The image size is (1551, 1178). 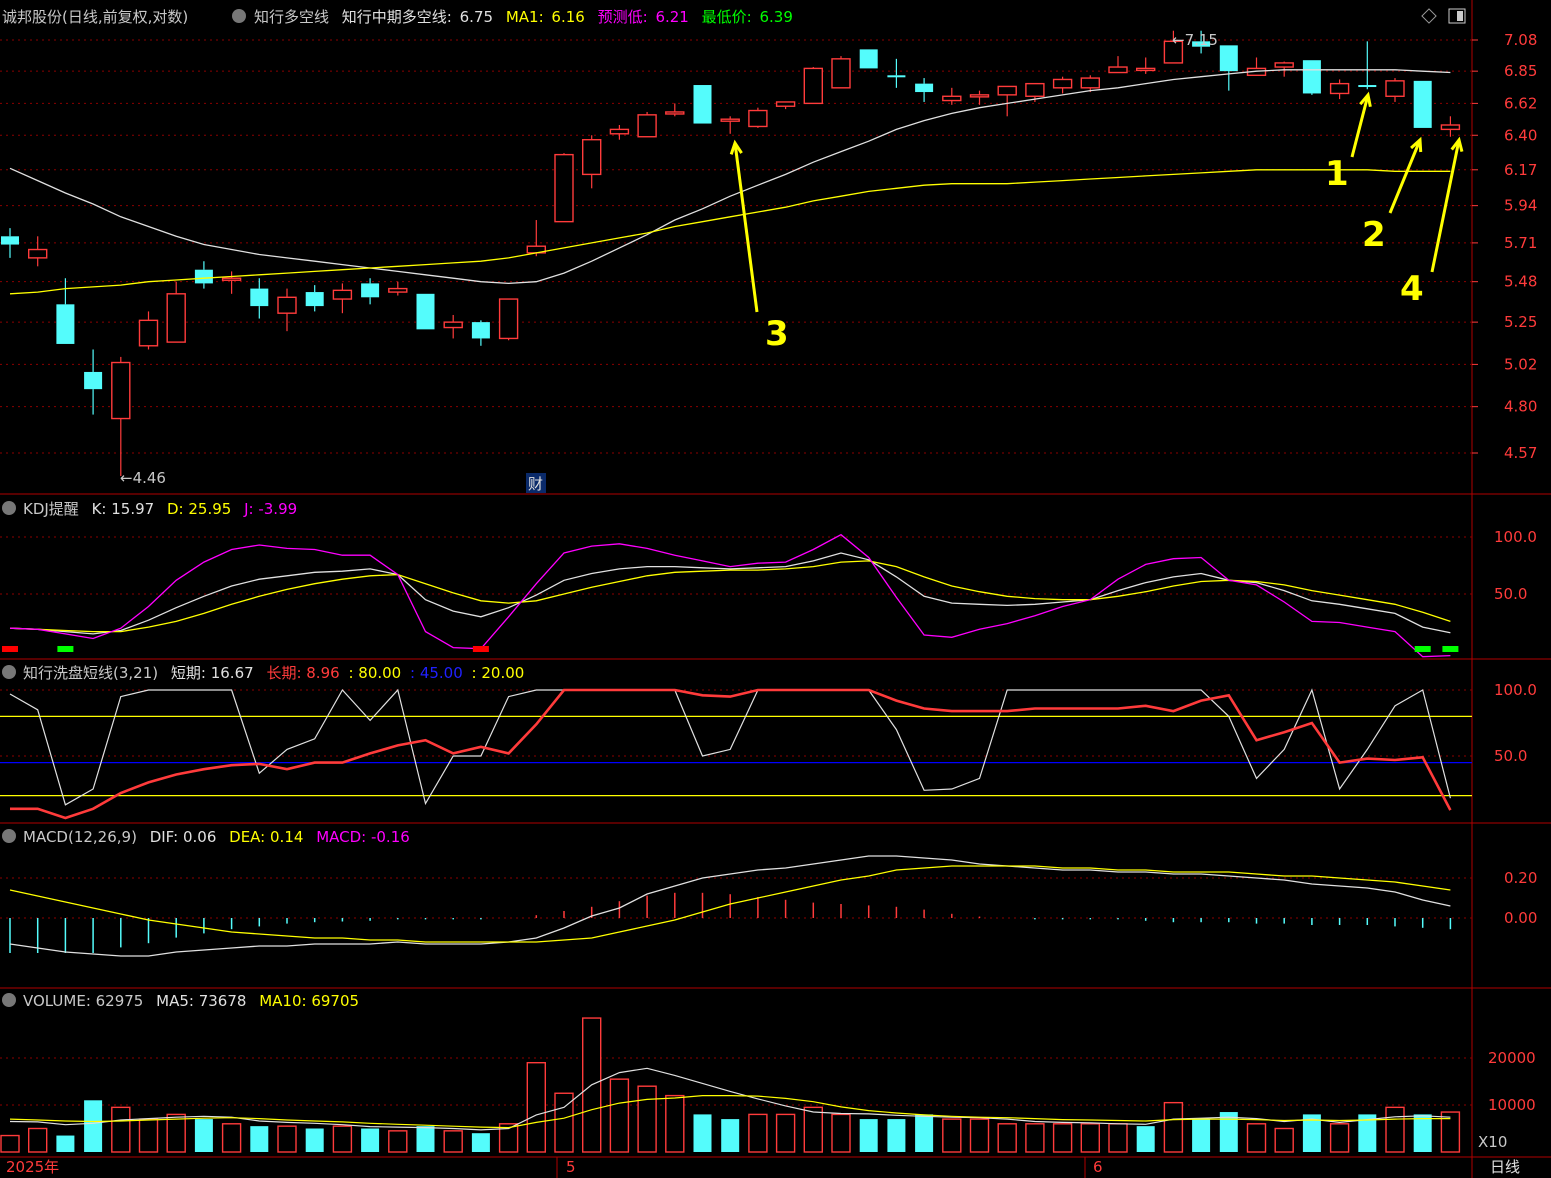 I want to click on window-icon, so click(x=1457, y=16).